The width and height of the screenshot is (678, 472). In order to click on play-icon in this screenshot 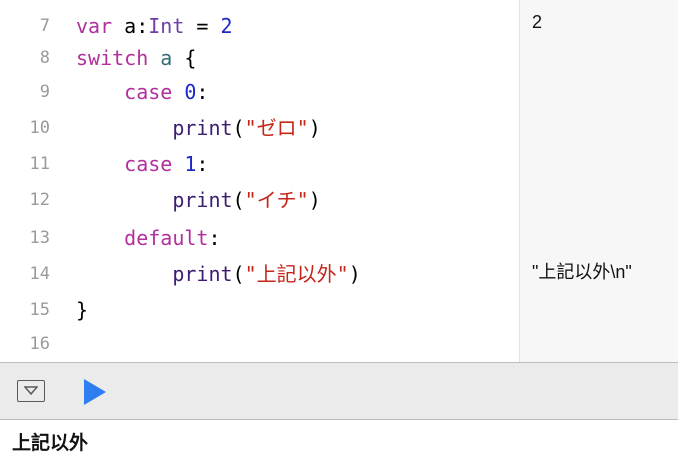, I will do `click(95, 392)`.